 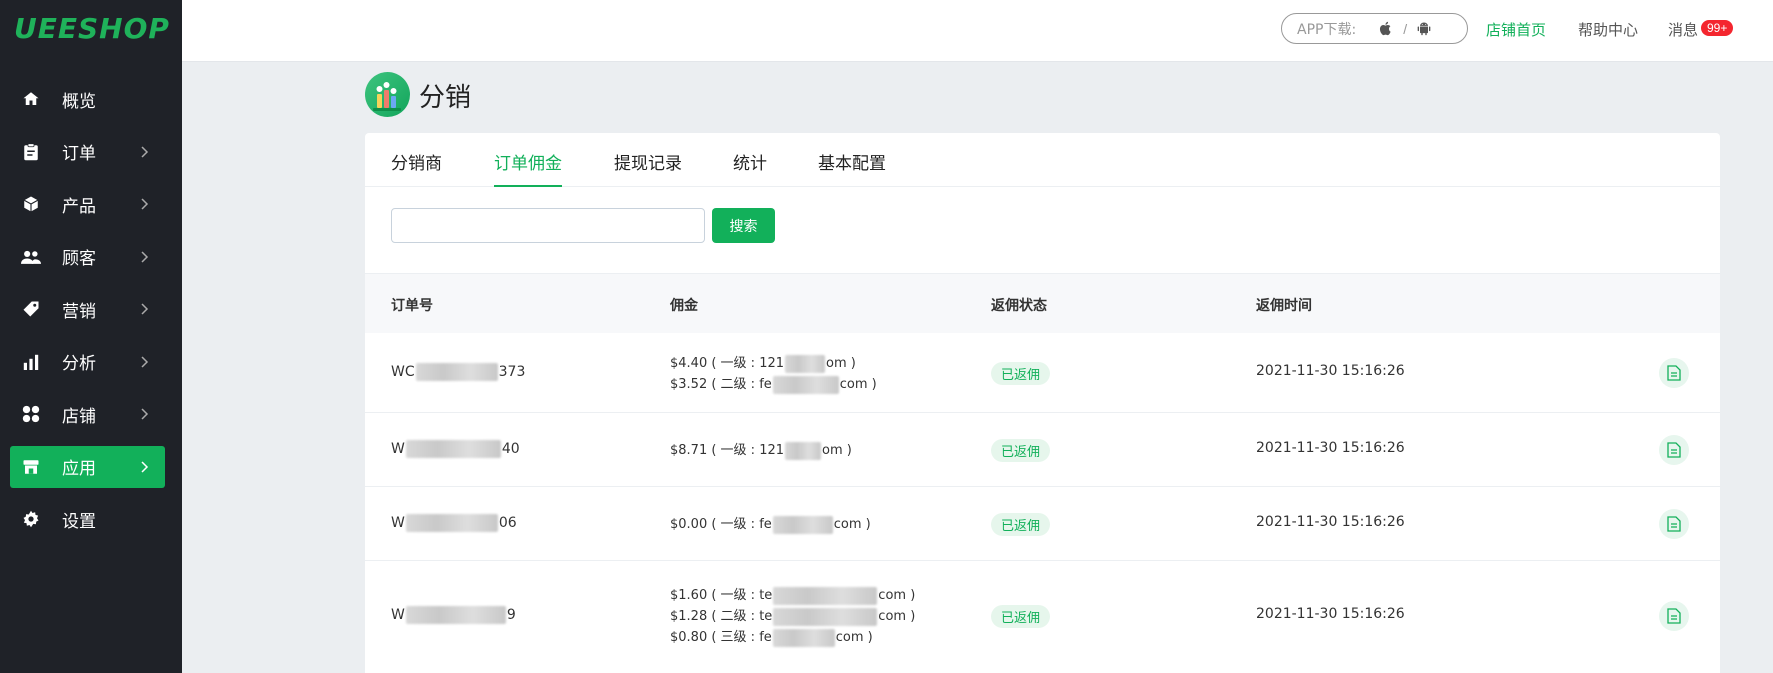 I want to click on home-icon, so click(x=31, y=99).